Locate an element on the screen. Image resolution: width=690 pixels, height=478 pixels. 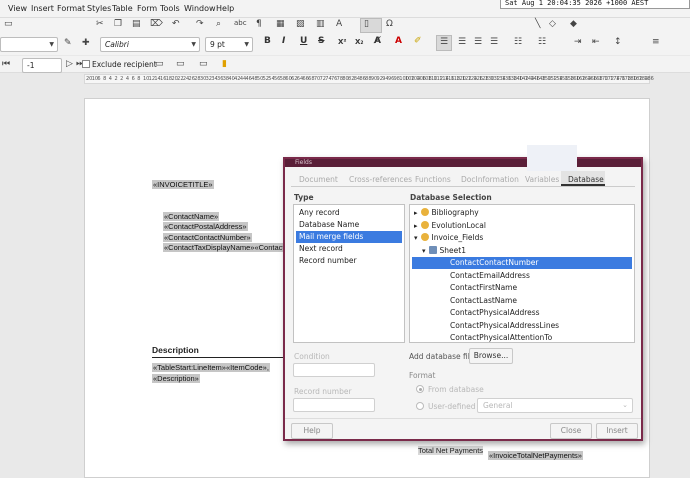
menu-table: Table is located at coordinates (122, 8).